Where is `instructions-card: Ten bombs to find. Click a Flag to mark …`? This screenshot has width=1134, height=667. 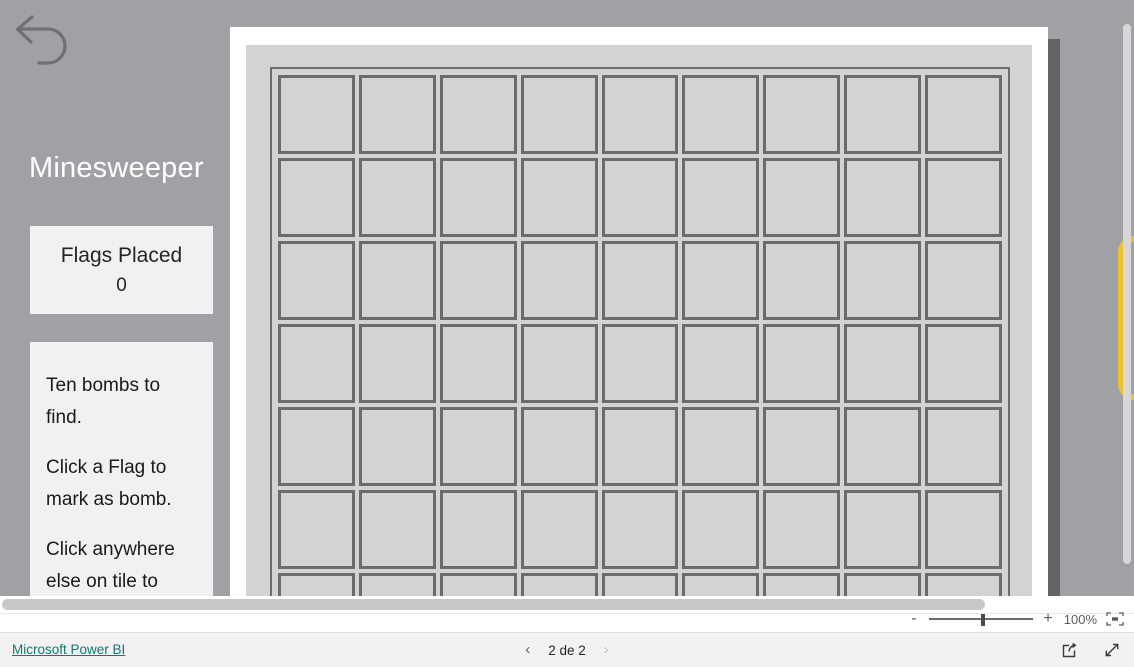
instructions-card: Ten bombs to find. Click a Flag to mark … is located at coordinates (121, 469).